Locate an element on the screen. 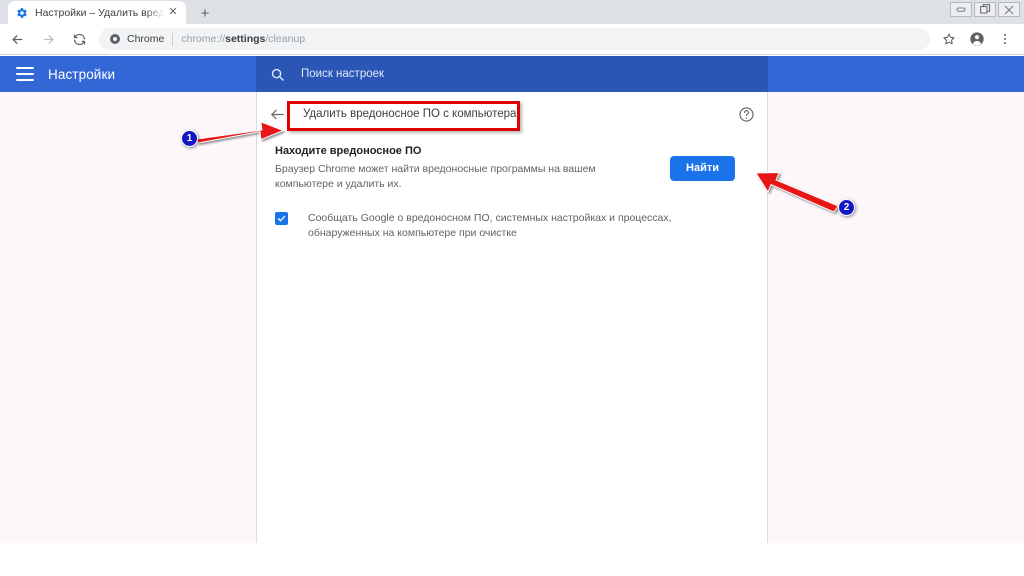 Image resolution: width=1024 pixels, height=576 pixels. back-arrow-icon is located at coordinates (277, 114).